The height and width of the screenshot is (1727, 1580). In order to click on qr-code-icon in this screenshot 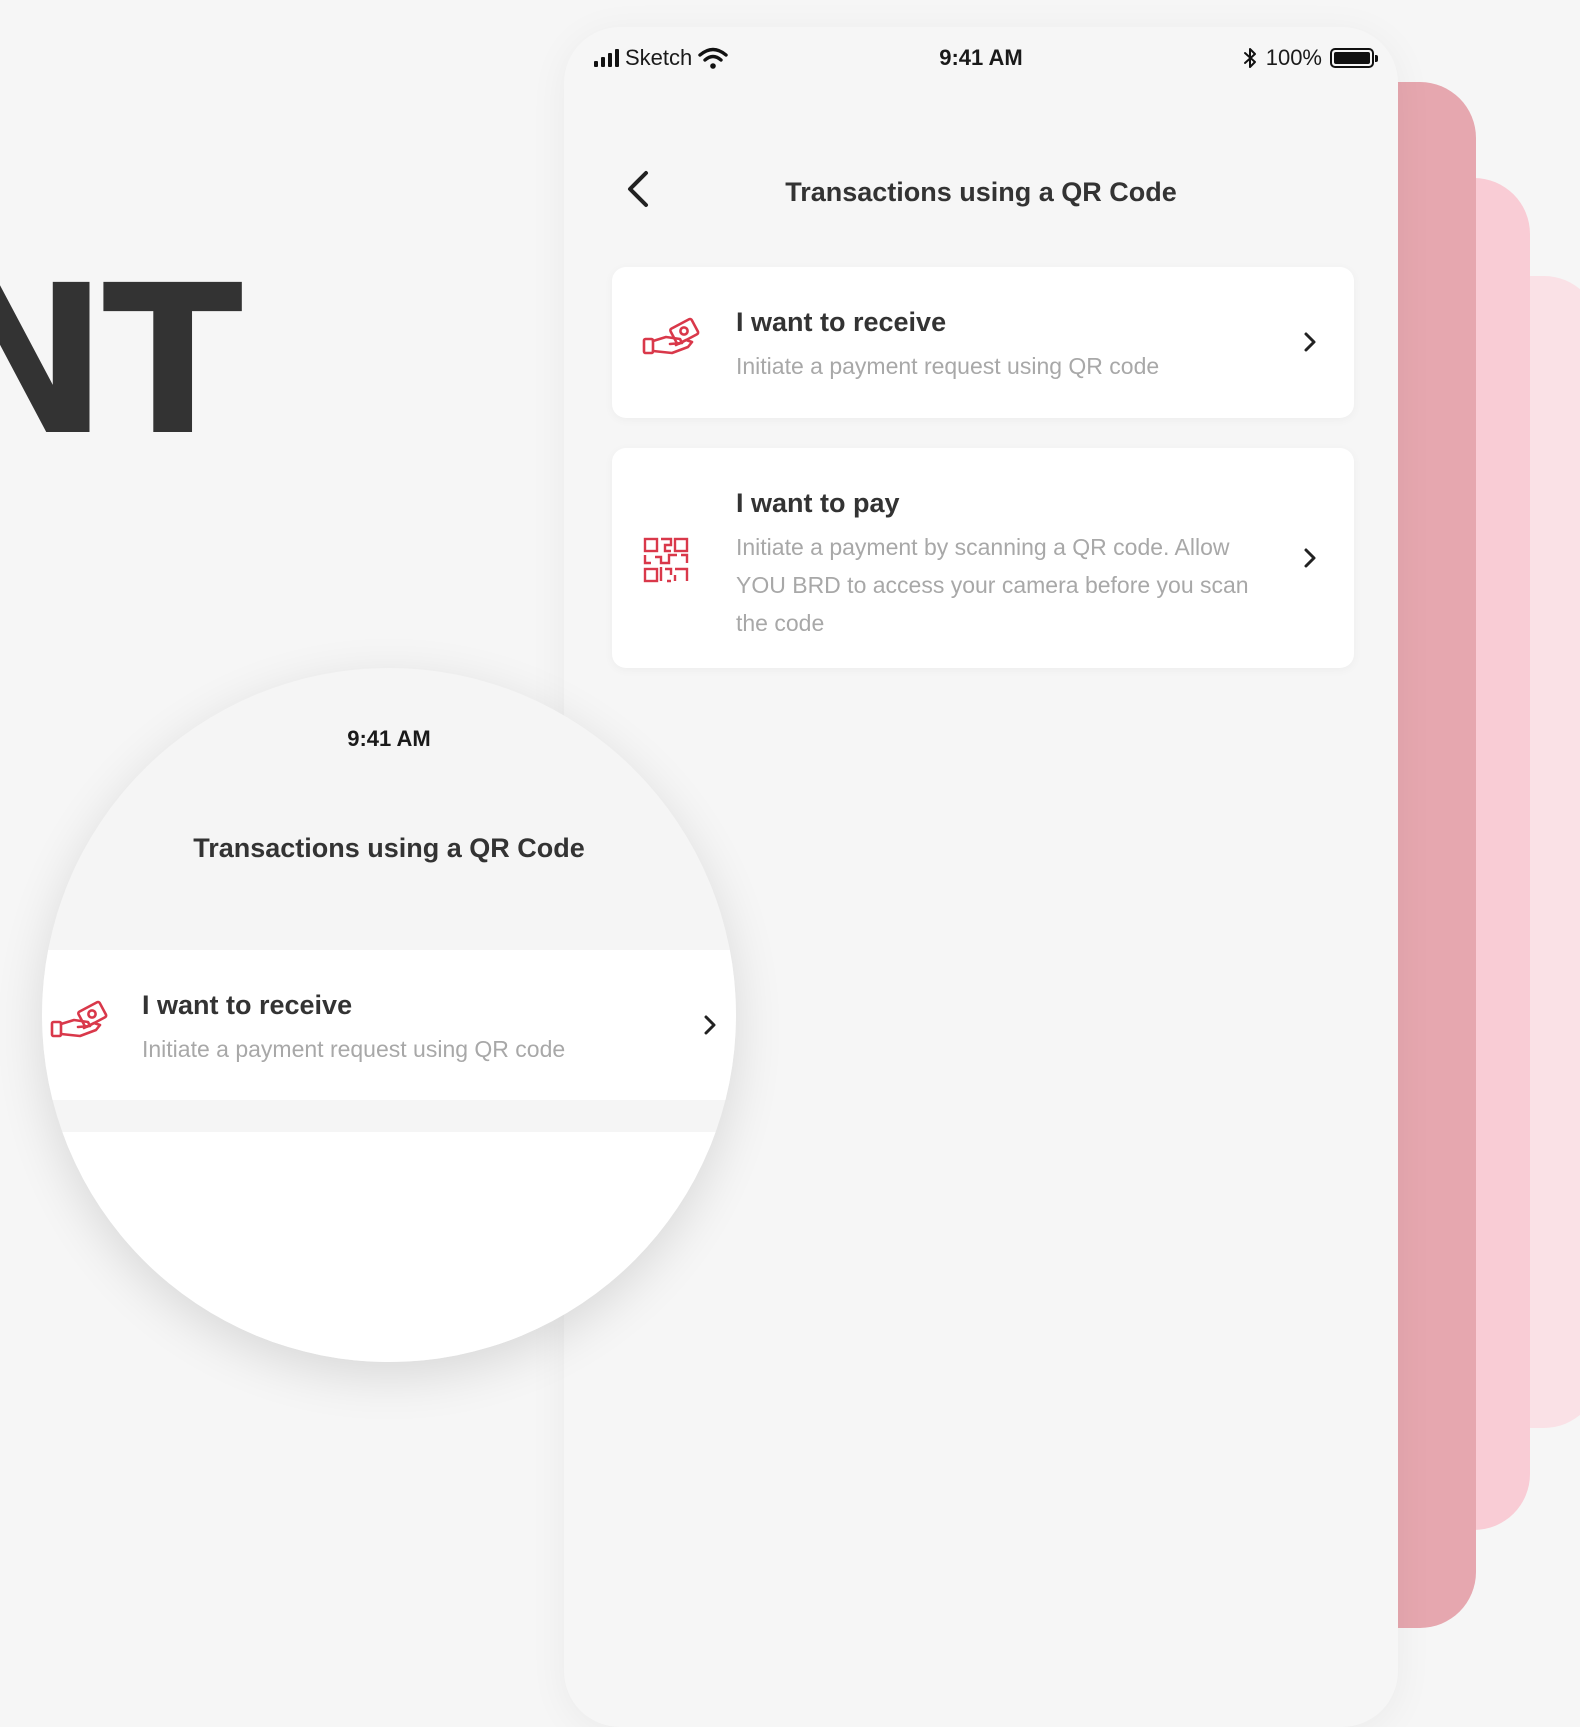, I will do `click(666, 560)`.